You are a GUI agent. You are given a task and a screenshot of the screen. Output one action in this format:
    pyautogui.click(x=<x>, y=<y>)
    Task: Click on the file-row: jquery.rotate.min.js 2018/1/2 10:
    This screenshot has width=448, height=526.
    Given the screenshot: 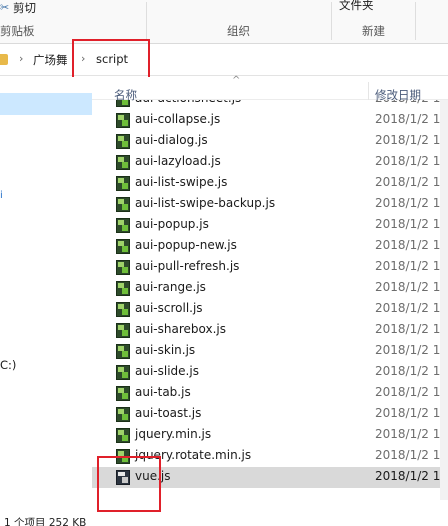 What is the action you would take?
    pyautogui.click(x=270, y=456)
    